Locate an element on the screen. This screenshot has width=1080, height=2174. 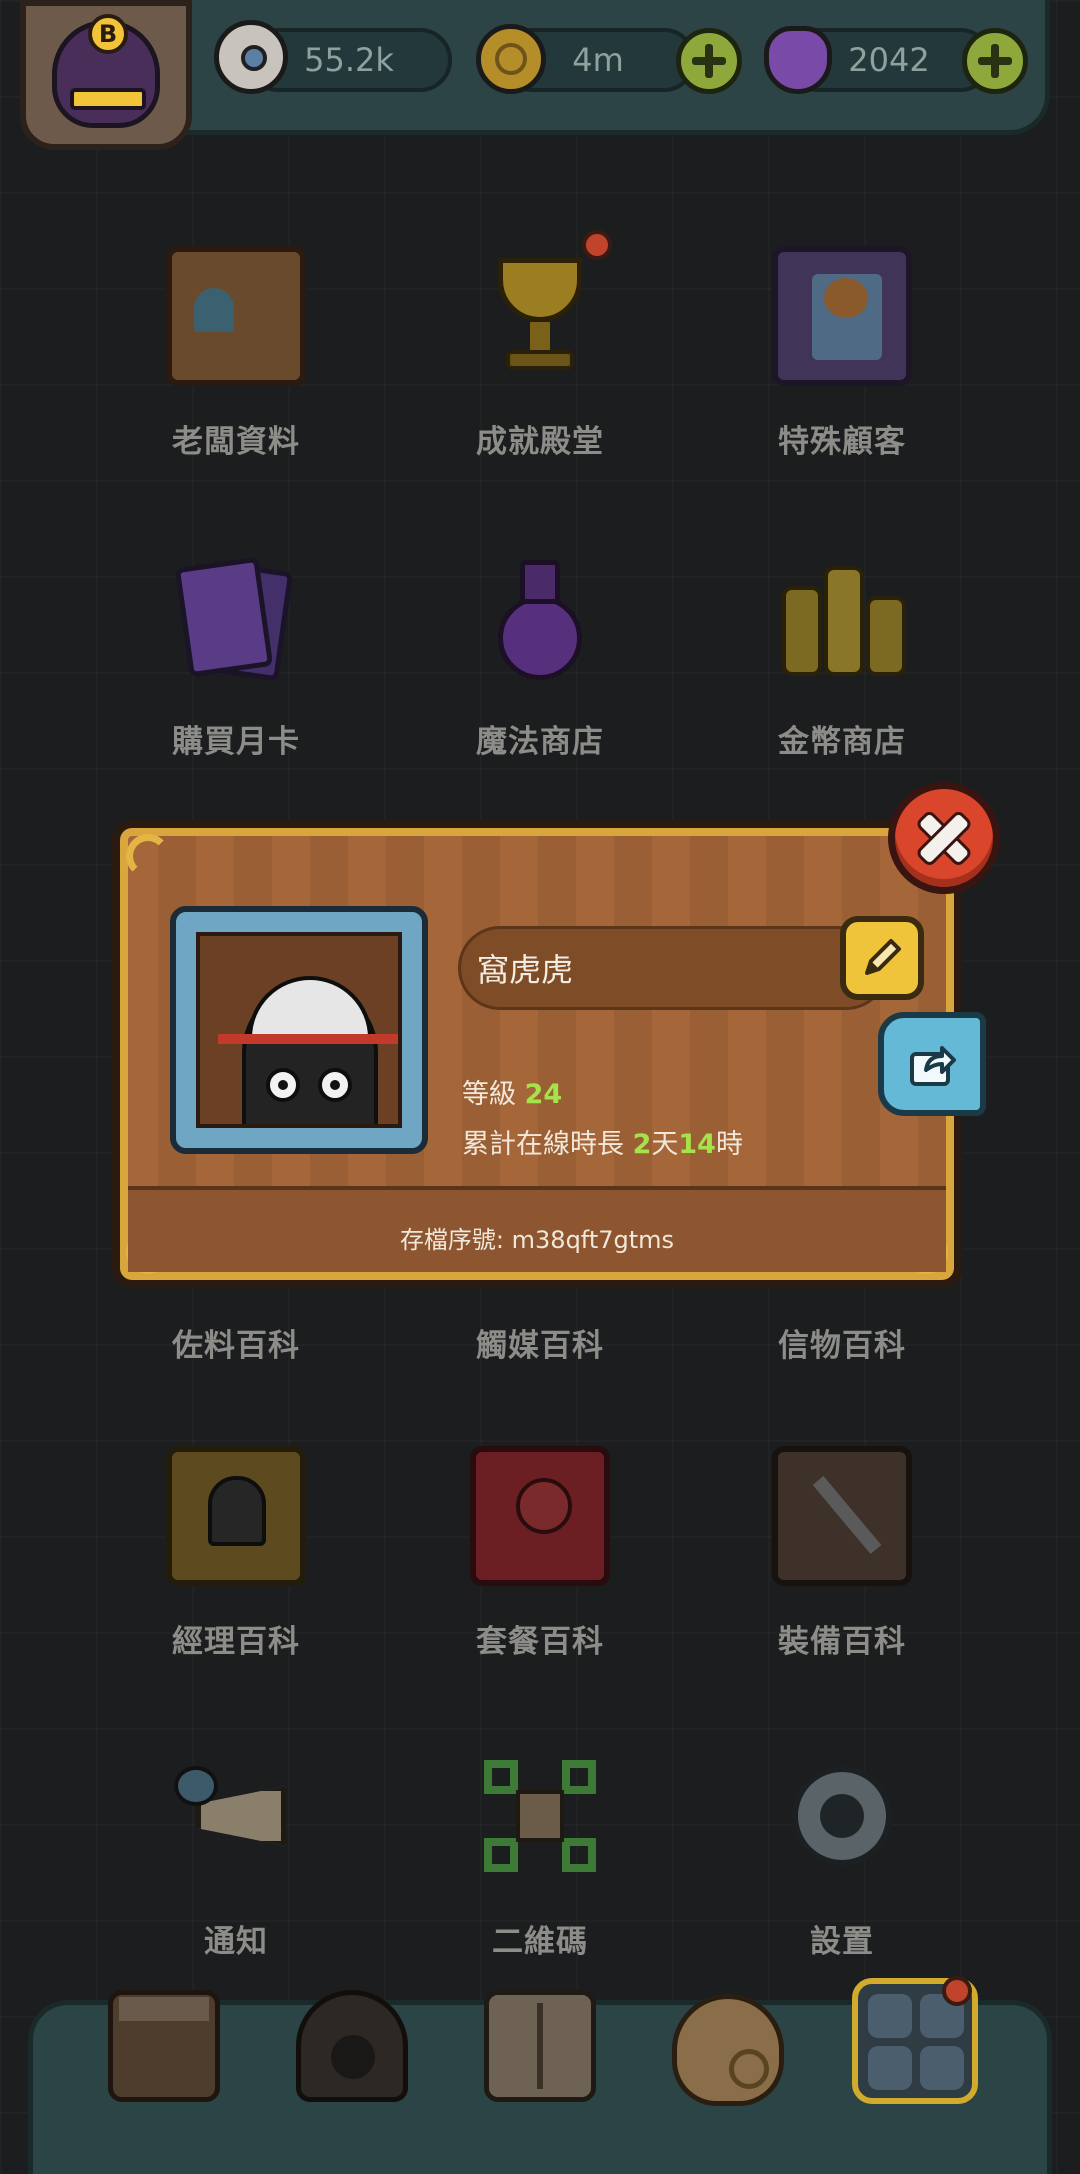
magic-potion-shop-icon is located at coordinates (540, 616).